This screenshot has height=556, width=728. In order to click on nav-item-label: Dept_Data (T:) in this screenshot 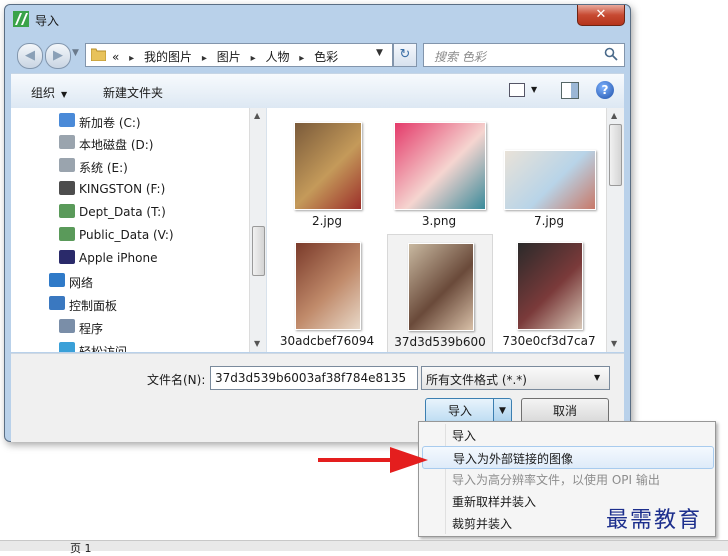, I will do `click(122, 212)`.